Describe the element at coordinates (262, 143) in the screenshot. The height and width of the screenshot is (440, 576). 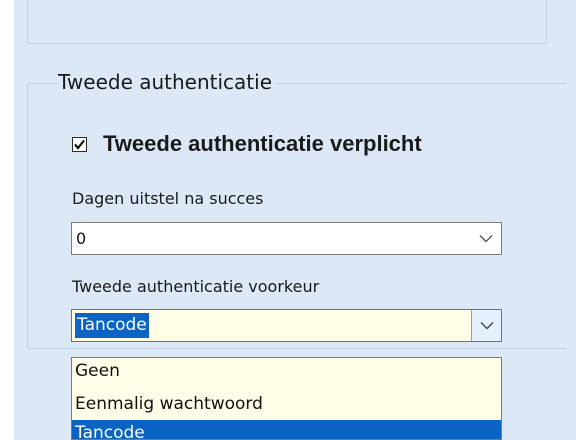
I see `required-checkbox-label: Tweede authenticatie verplicht` at that location.